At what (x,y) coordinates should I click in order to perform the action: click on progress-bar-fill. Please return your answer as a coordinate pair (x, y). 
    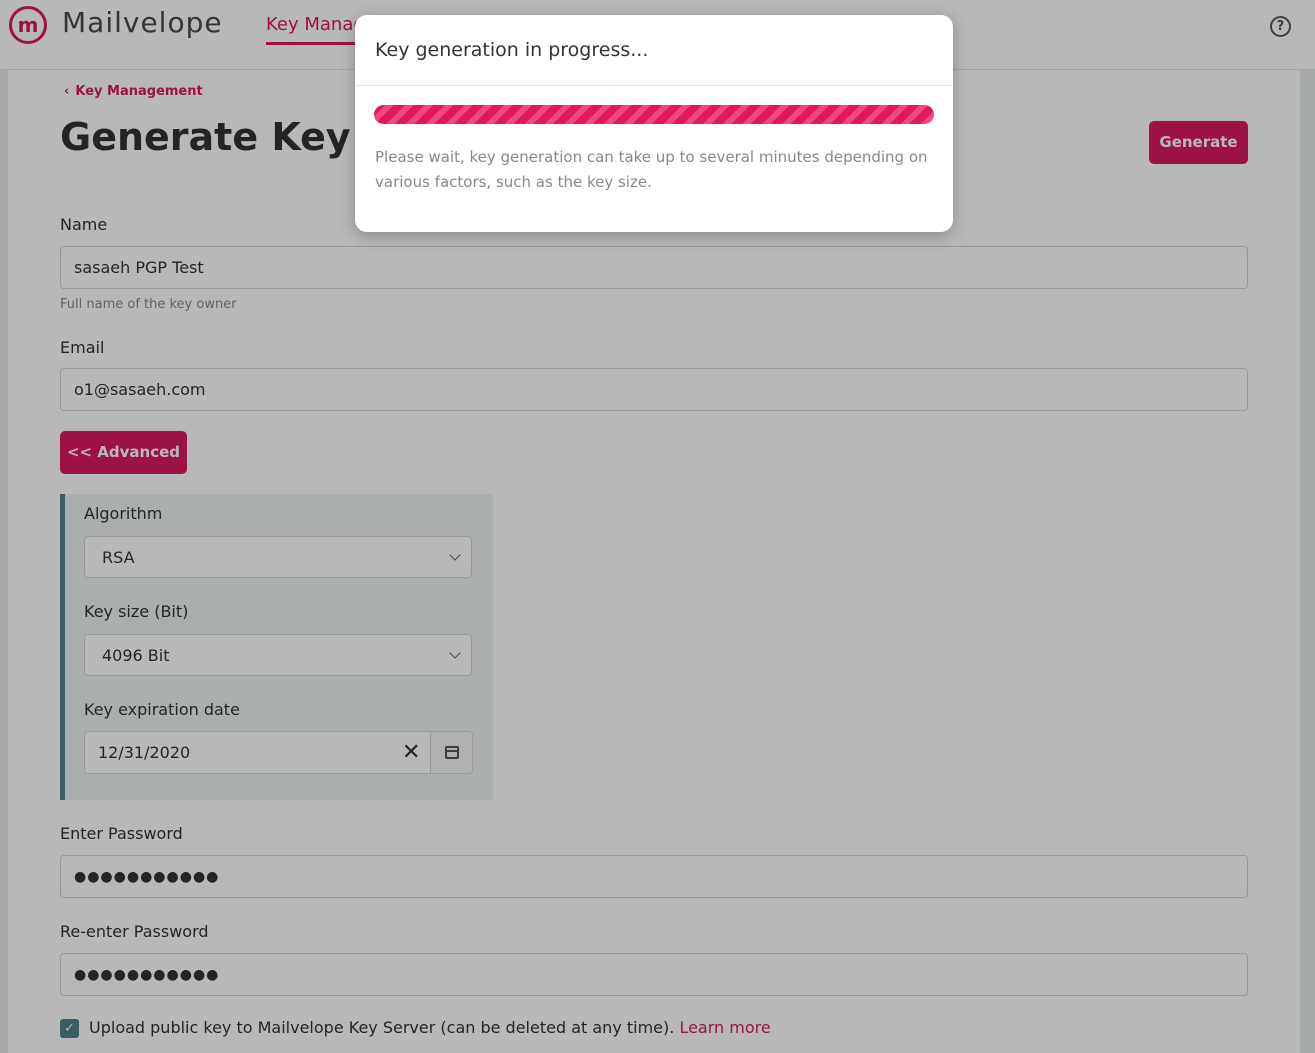
    Looking at the image, I should click on (654, 114).